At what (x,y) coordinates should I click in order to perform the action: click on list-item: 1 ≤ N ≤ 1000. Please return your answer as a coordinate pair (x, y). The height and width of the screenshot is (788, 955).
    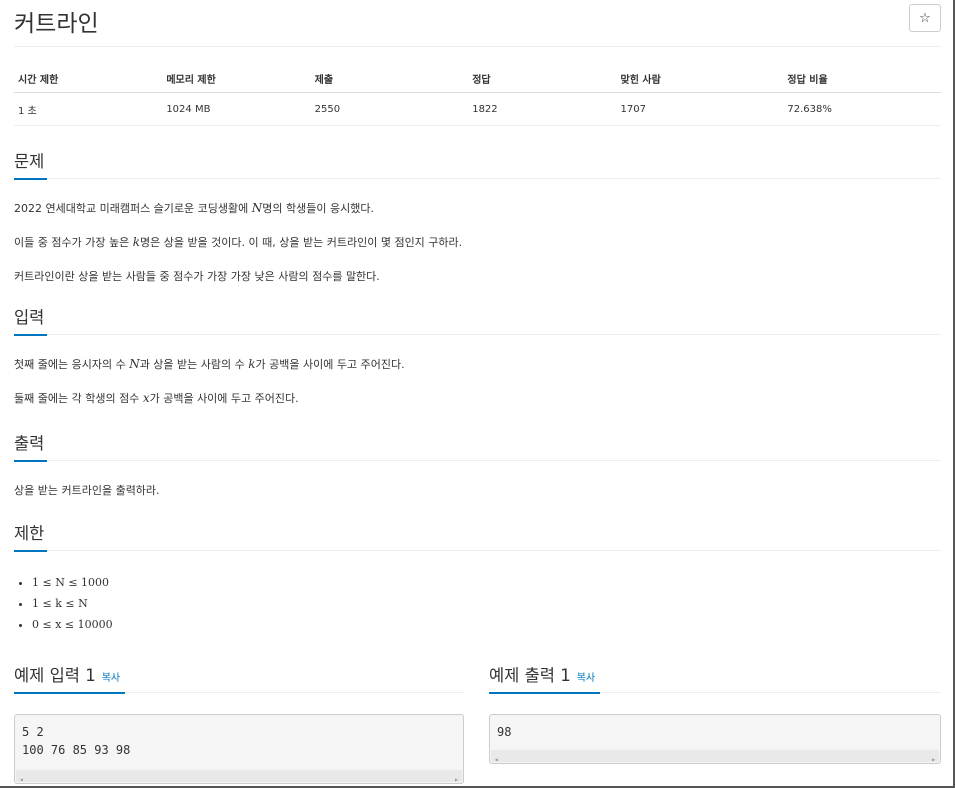
    Looking at the image, I should click on (72, 582).